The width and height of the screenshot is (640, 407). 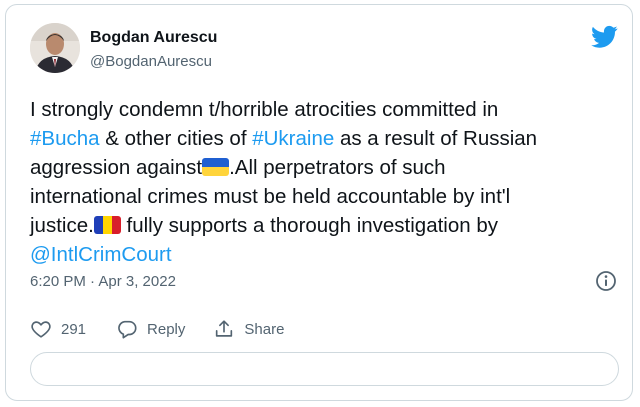 What do you see at coordinates (606, 281) in the screenshot?
I see `info-icon` at bounding box center [606, 281].